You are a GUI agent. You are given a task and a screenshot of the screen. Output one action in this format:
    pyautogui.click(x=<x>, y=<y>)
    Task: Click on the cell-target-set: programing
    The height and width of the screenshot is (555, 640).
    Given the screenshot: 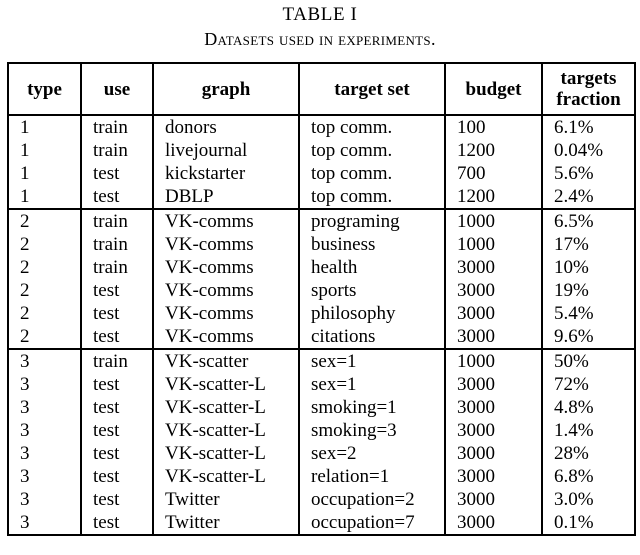 What is the action you would take?
    pyautogui.click(x=372, y=220)
    